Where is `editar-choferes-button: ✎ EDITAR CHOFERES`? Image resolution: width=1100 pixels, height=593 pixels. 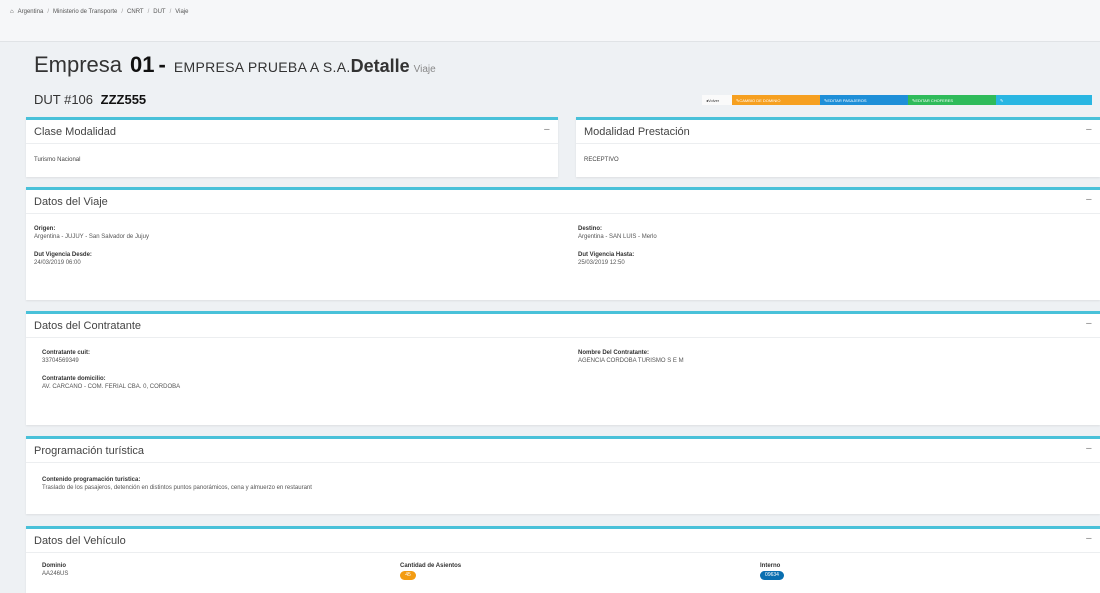 editar-choferes-button: ✎ EDITAR CHOFERES is located at coordinates (952, 100).